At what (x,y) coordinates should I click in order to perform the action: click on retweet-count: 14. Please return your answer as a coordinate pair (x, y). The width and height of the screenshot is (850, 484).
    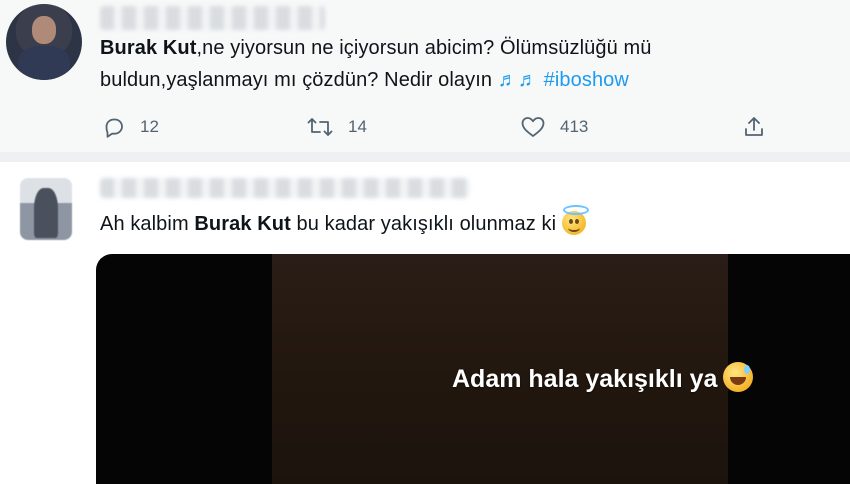
    Looking at the image, I should click on (357, 126).